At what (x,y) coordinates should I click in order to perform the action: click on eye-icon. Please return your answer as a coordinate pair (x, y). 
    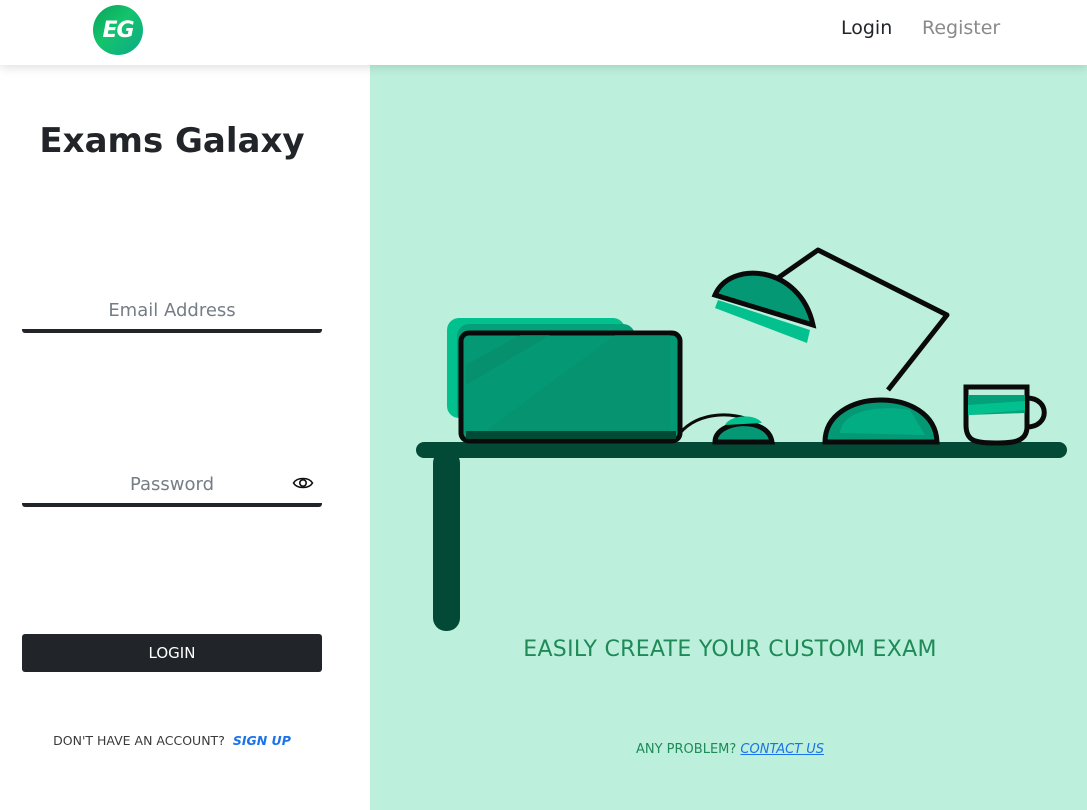
    Looking at the image, I should click on (303, 483).